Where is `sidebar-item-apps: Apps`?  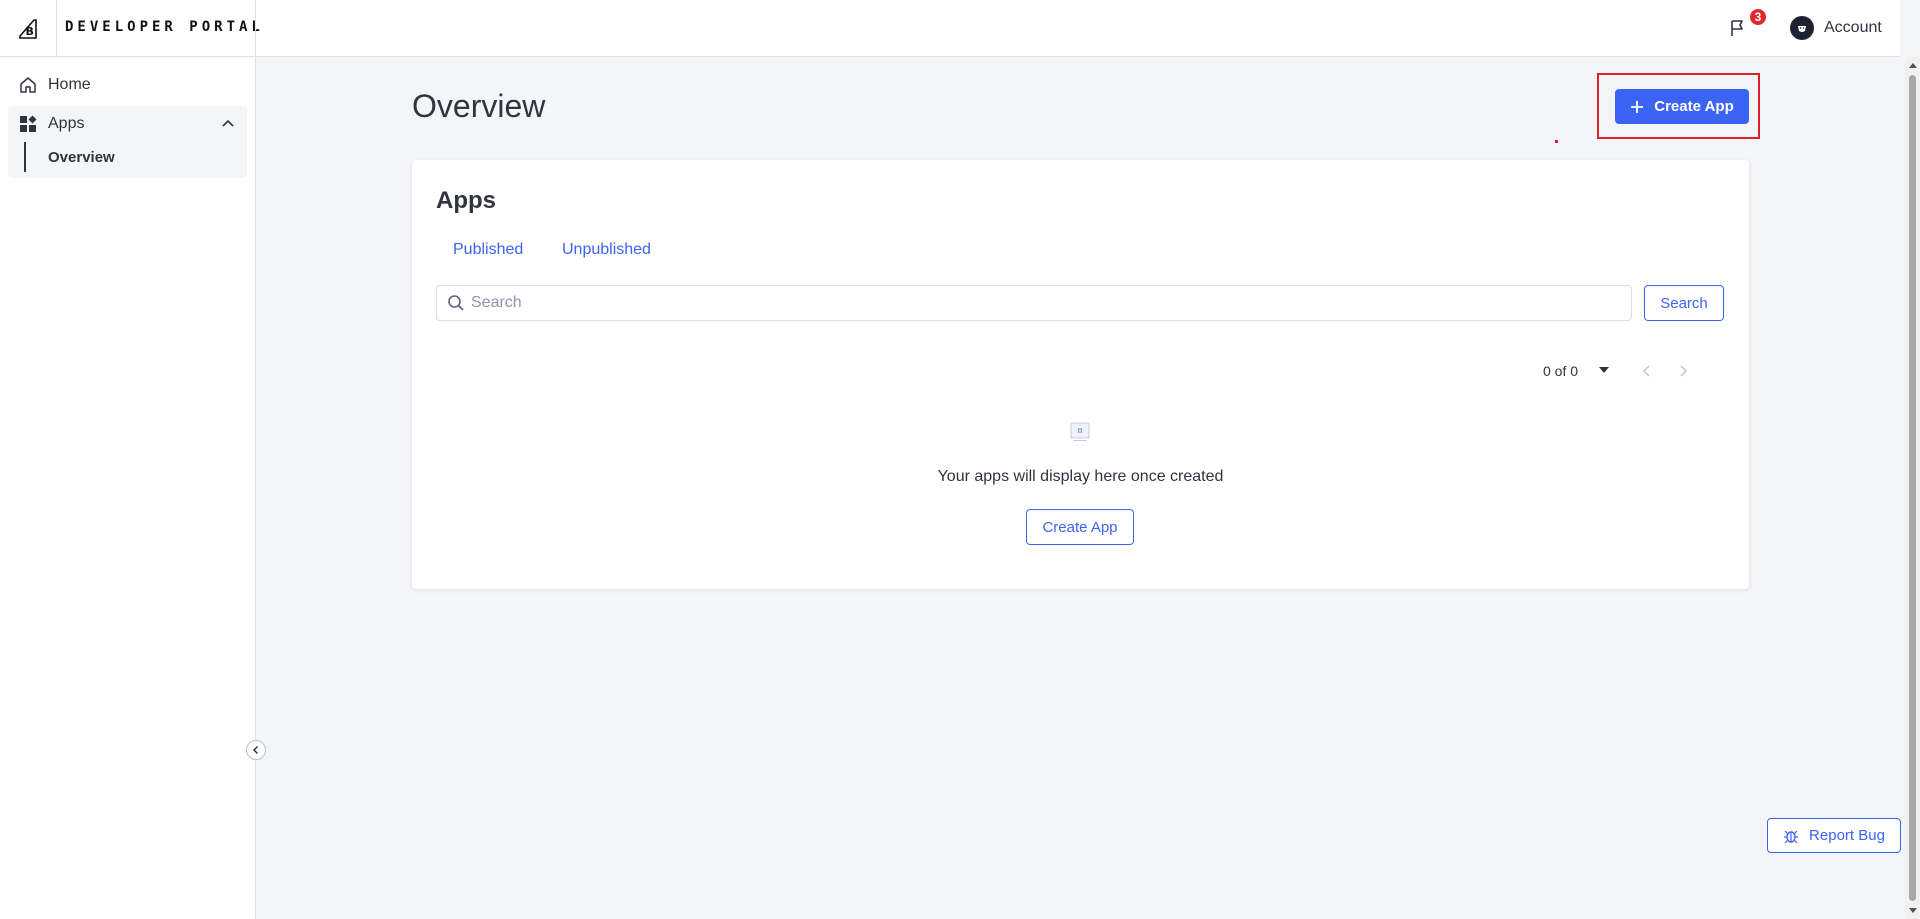
sidebar-item-apps: Apps is located at coordinates (127, 124).